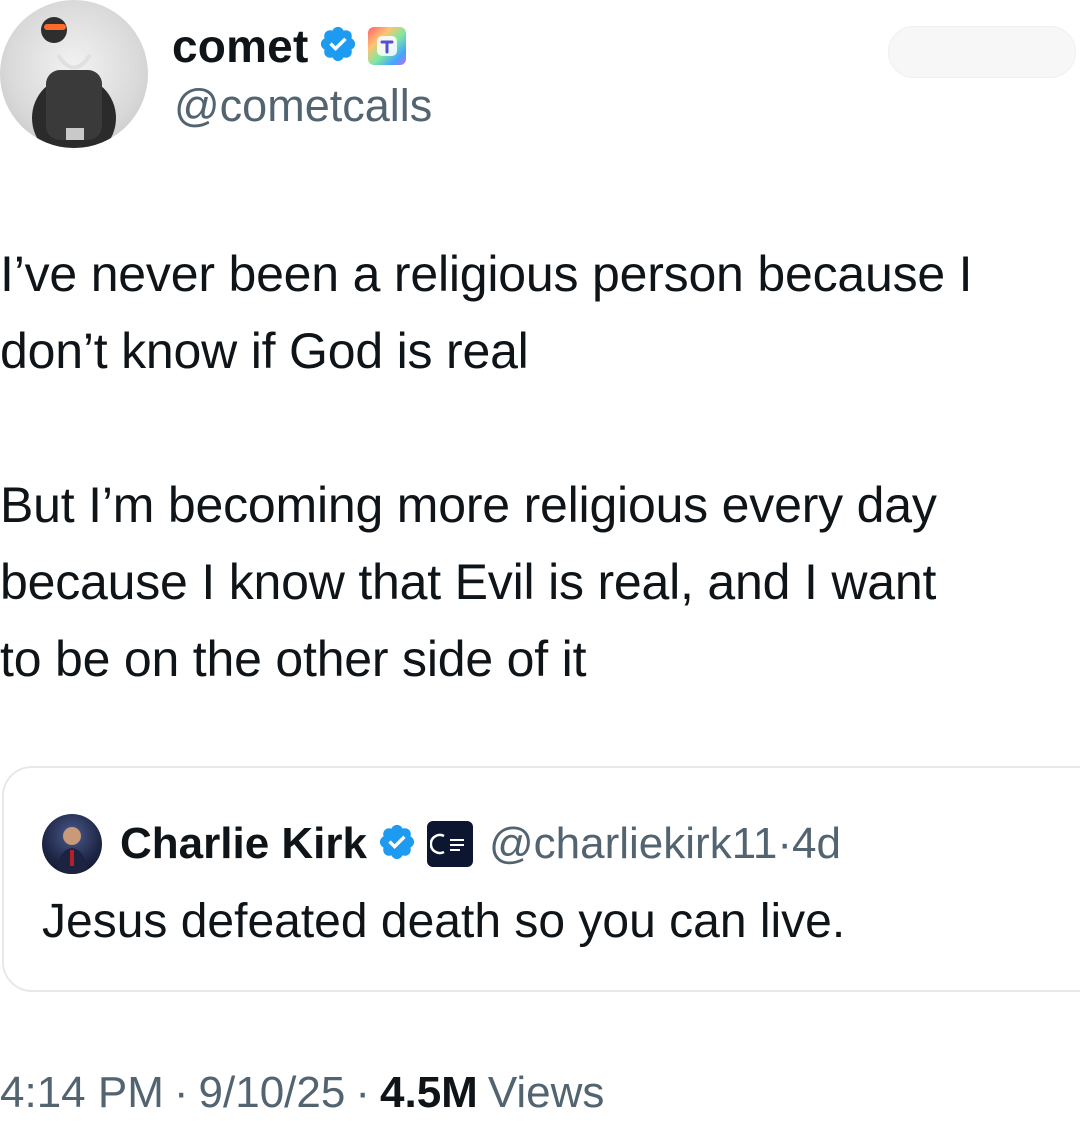  I want to click on quoted-author-avatar, so click(72, 844).